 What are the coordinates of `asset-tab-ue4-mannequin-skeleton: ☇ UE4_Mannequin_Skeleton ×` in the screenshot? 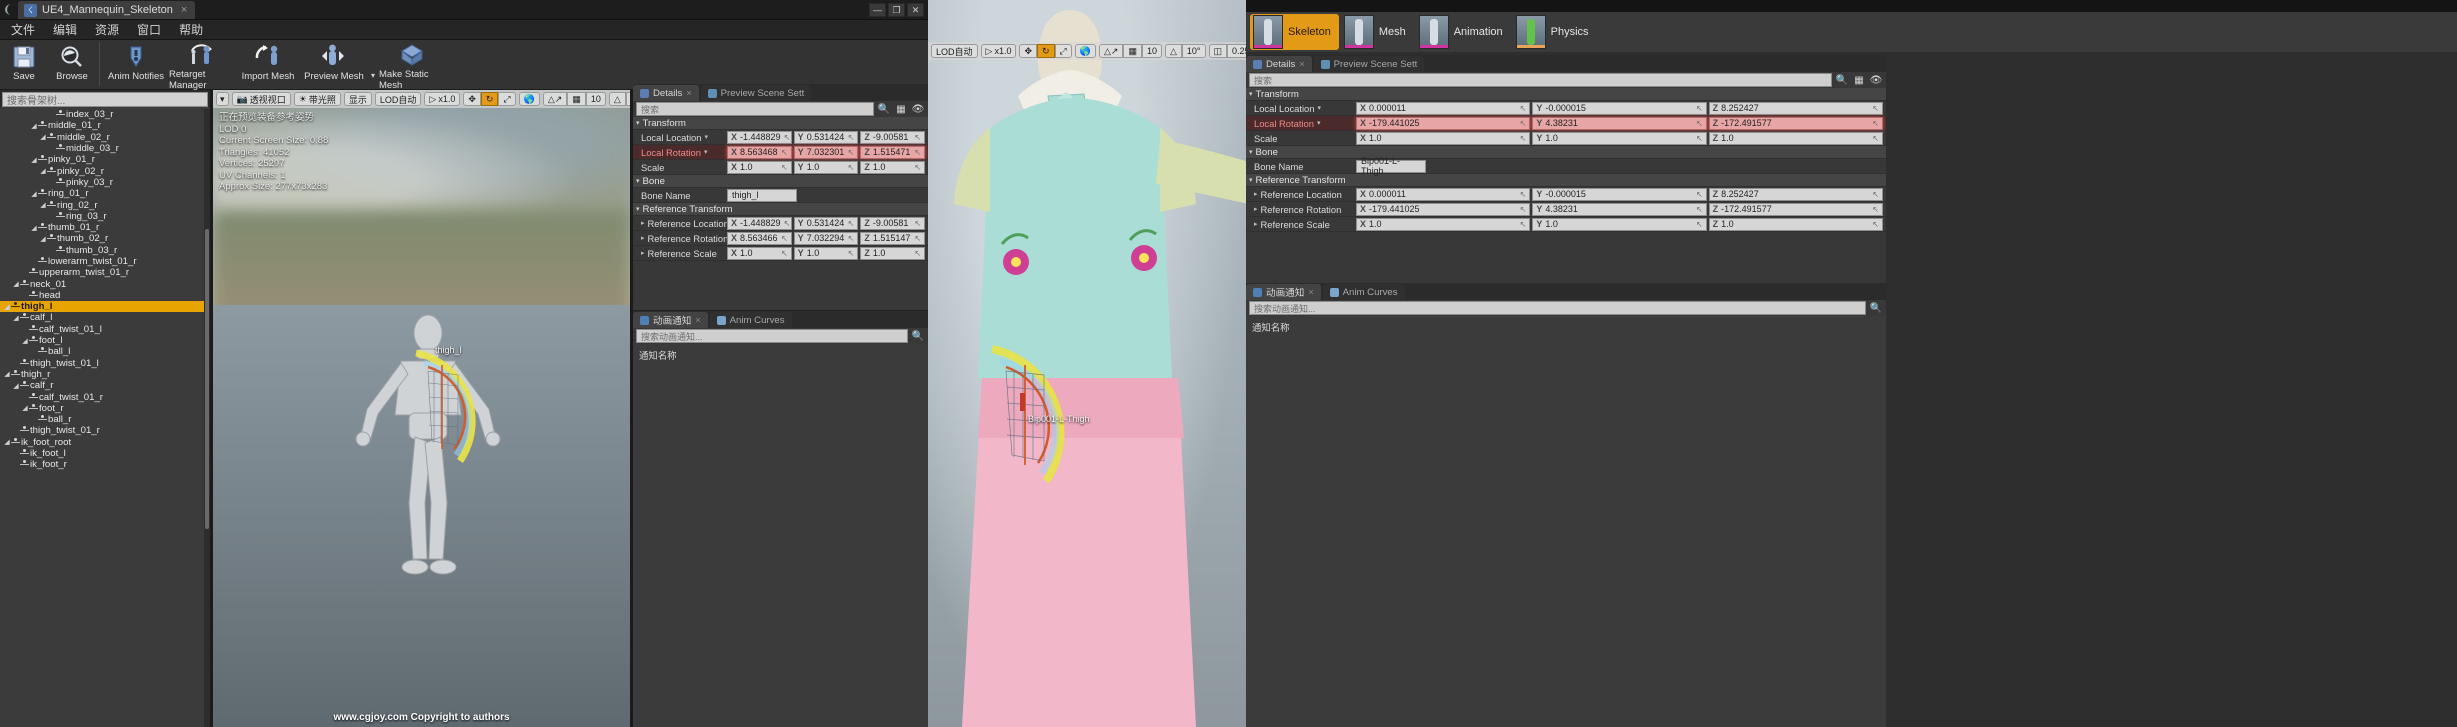 It's located at (107, 10).